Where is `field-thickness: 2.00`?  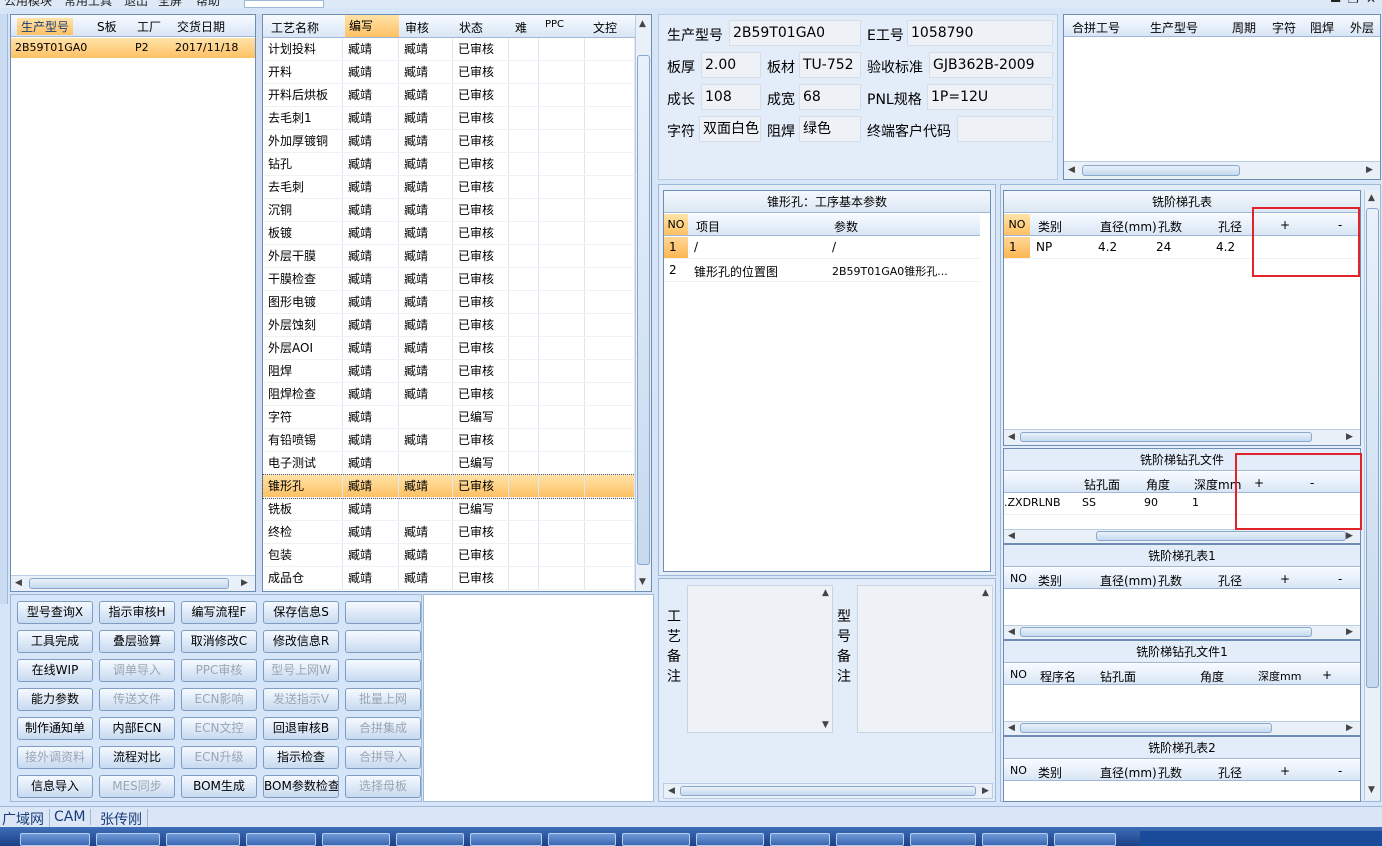
field-thickness: 2.00 is located at coordinates (731, 65).